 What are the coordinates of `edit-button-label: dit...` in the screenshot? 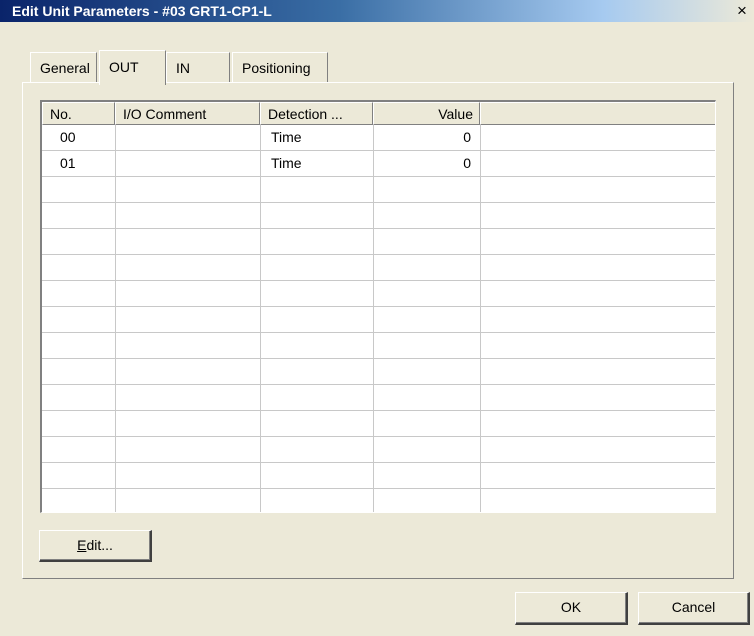 It's located at (99, 545).